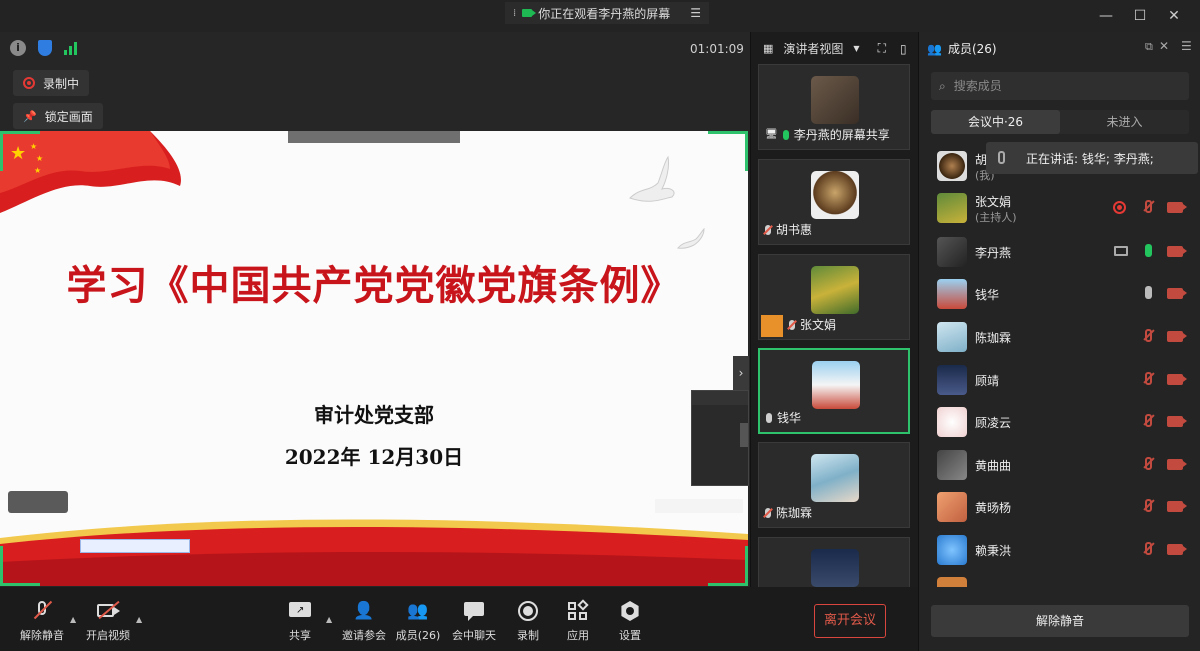  What do you see at coordinates (300, 622) in the screenshot?
I see `share-button: ↗ 共享` at bounding box center [300, 622].